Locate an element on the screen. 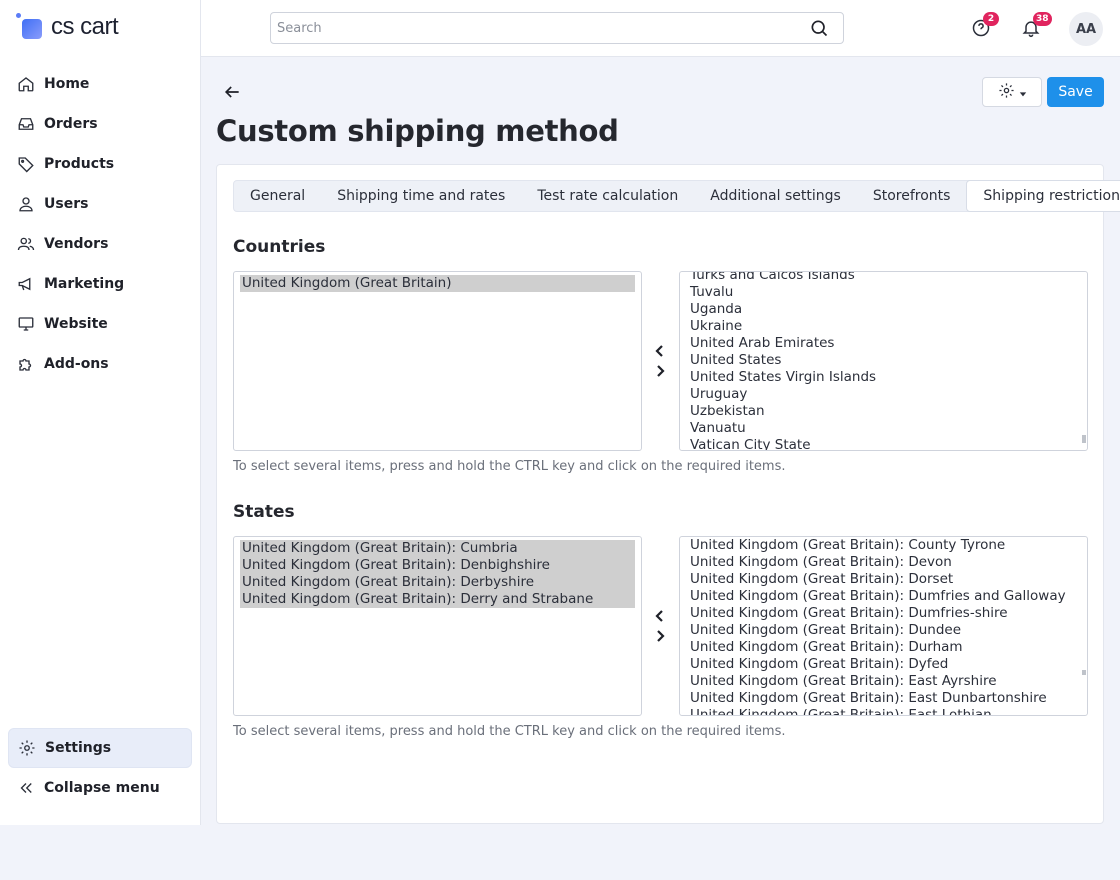 This screenshot has width=1120, height=880. list-item: Turks and Caicos Islands is located at coordinates (884, 278).